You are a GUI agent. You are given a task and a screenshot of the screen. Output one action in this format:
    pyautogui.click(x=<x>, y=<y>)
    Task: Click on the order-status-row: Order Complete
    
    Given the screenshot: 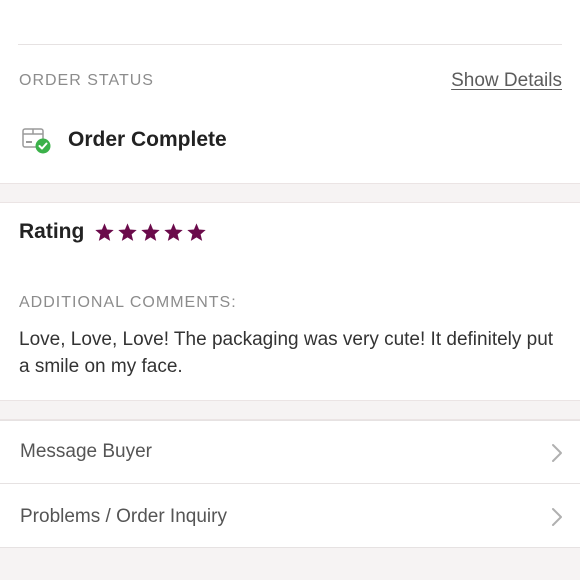 What is the action you would take?
    pyautogui.click(x=123, y=140)
    